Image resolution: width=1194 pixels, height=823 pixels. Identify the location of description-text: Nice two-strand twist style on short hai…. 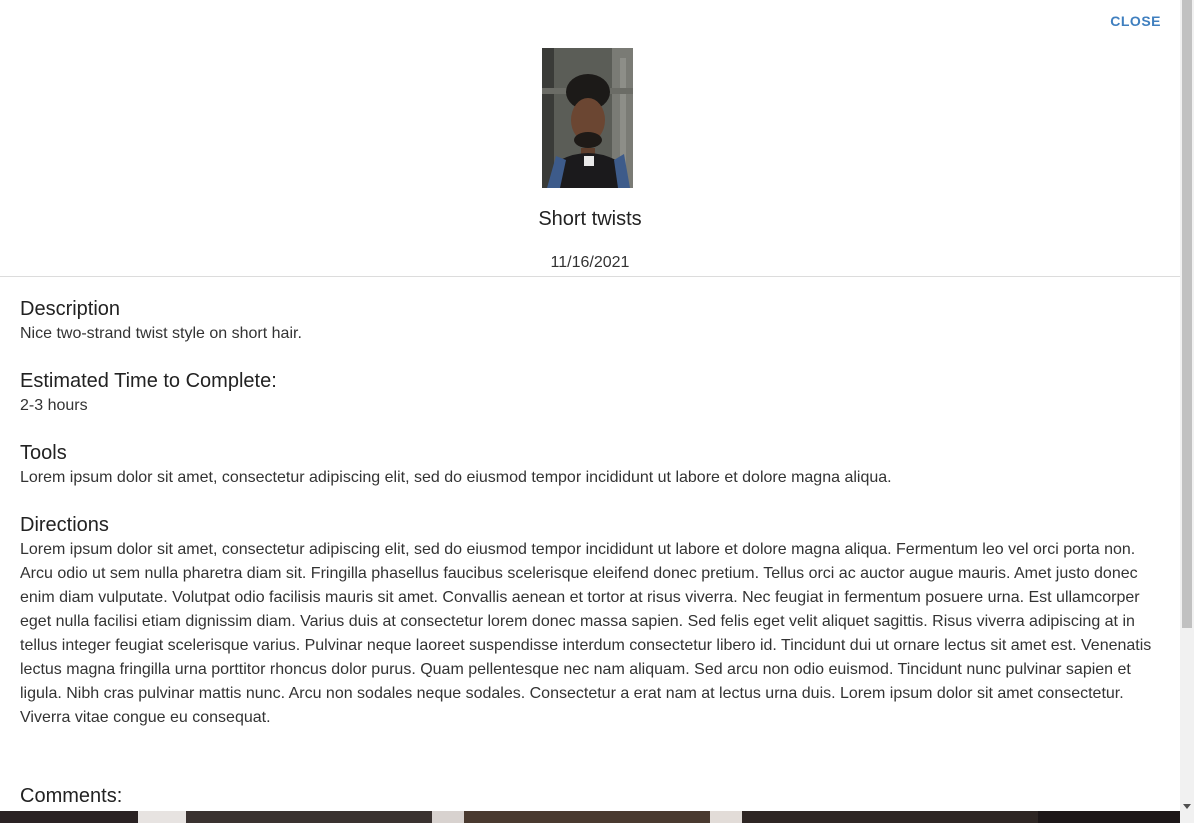
(161, 333).